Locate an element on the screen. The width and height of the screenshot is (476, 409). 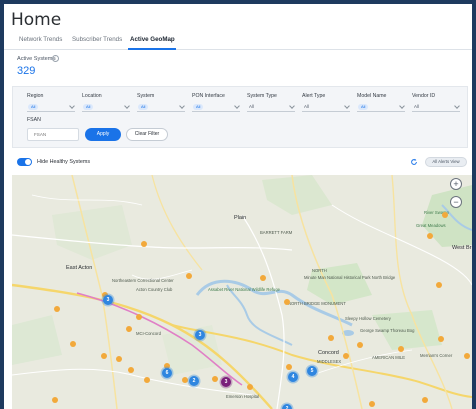
region-select: All is located at coordinates (51, 107).